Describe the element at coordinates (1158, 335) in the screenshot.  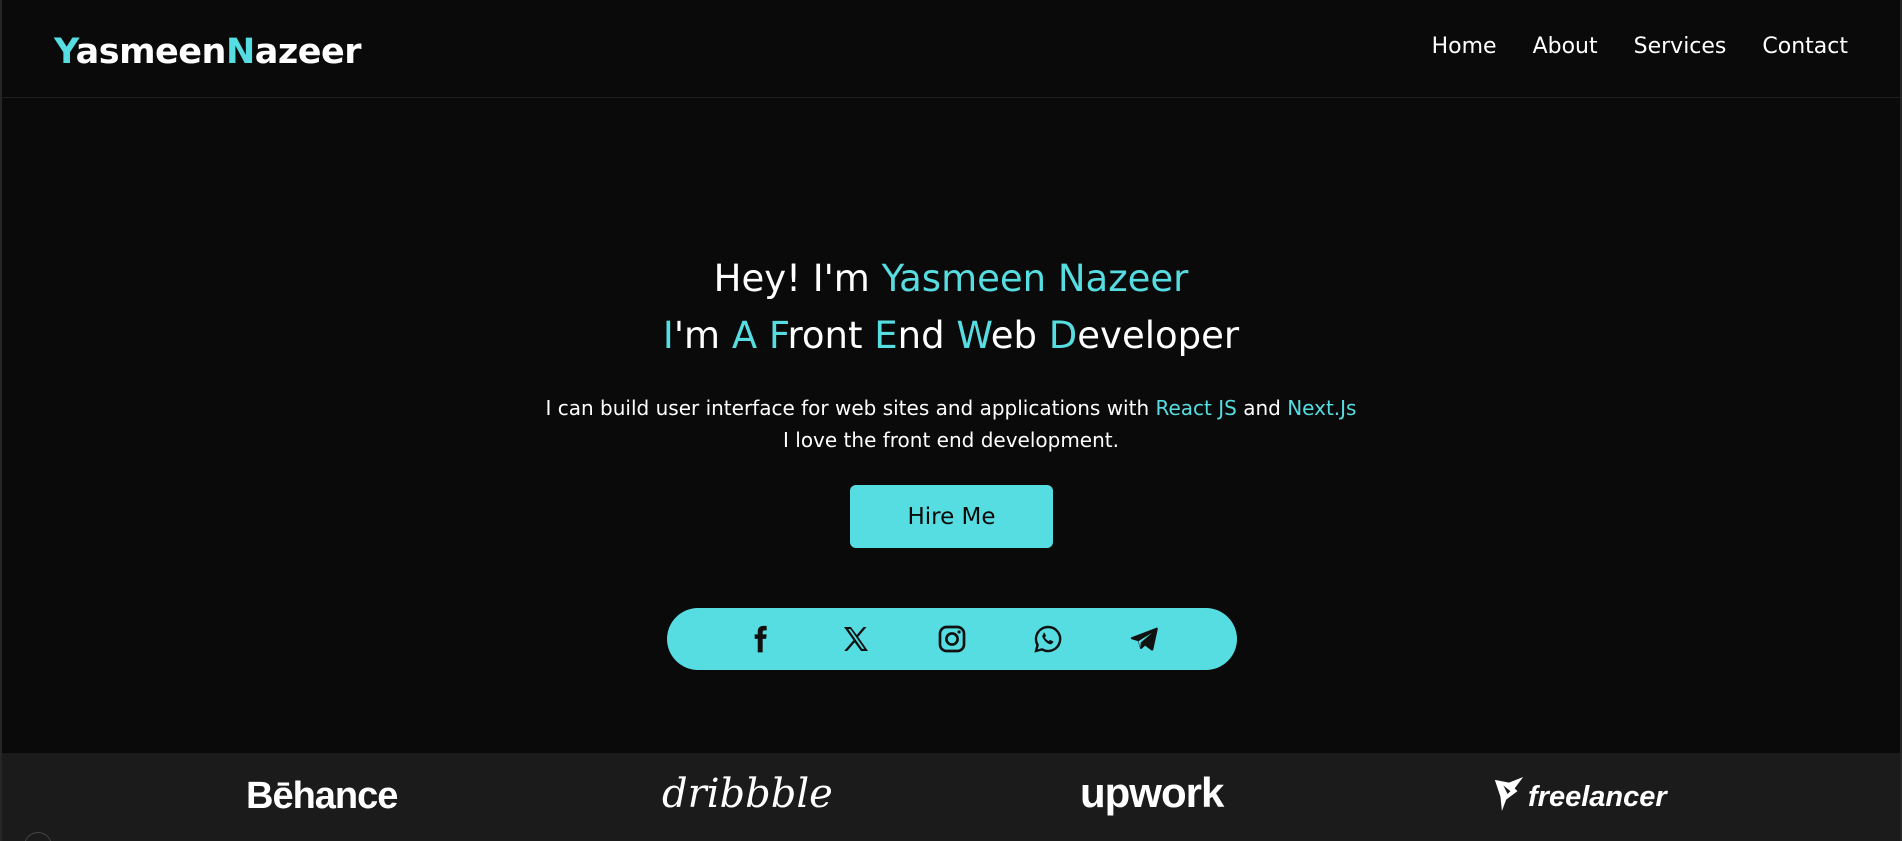
I see `role-word-6-rest: eveloper` at that location.